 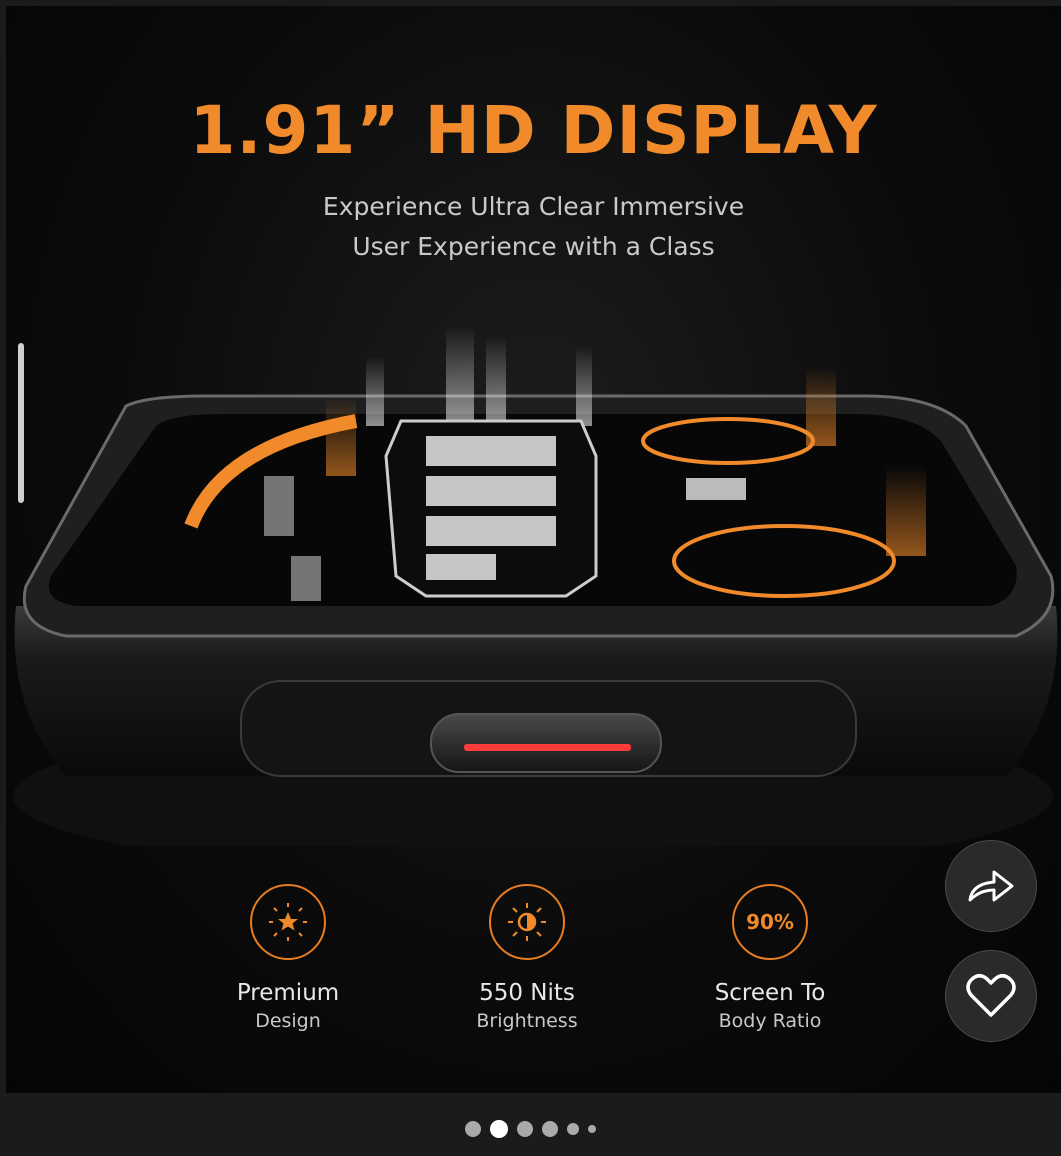 I want to click on feature-premium-design: Premium Design, so click(x=288, y=958).